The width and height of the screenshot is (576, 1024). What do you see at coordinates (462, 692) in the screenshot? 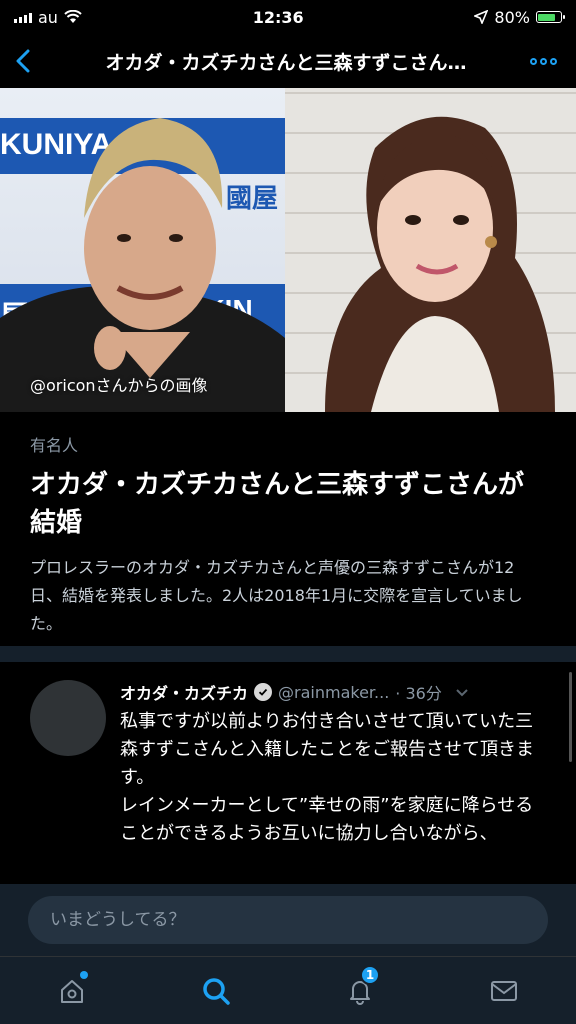
I see `chevron-down-icon` at bounding box center [462, 692].